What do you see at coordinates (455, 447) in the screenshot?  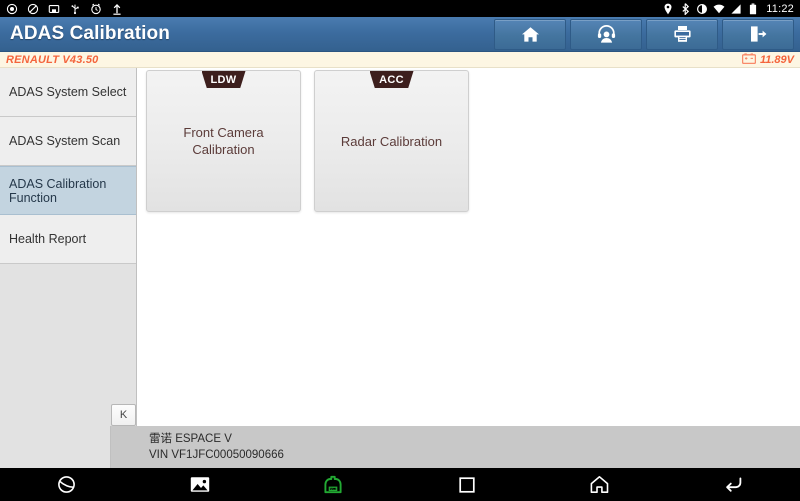 I see `vehicle-info-bar: 雷诺 ESPACE V VIN VF1JFC00050090666` at bounding box center [455, 447].